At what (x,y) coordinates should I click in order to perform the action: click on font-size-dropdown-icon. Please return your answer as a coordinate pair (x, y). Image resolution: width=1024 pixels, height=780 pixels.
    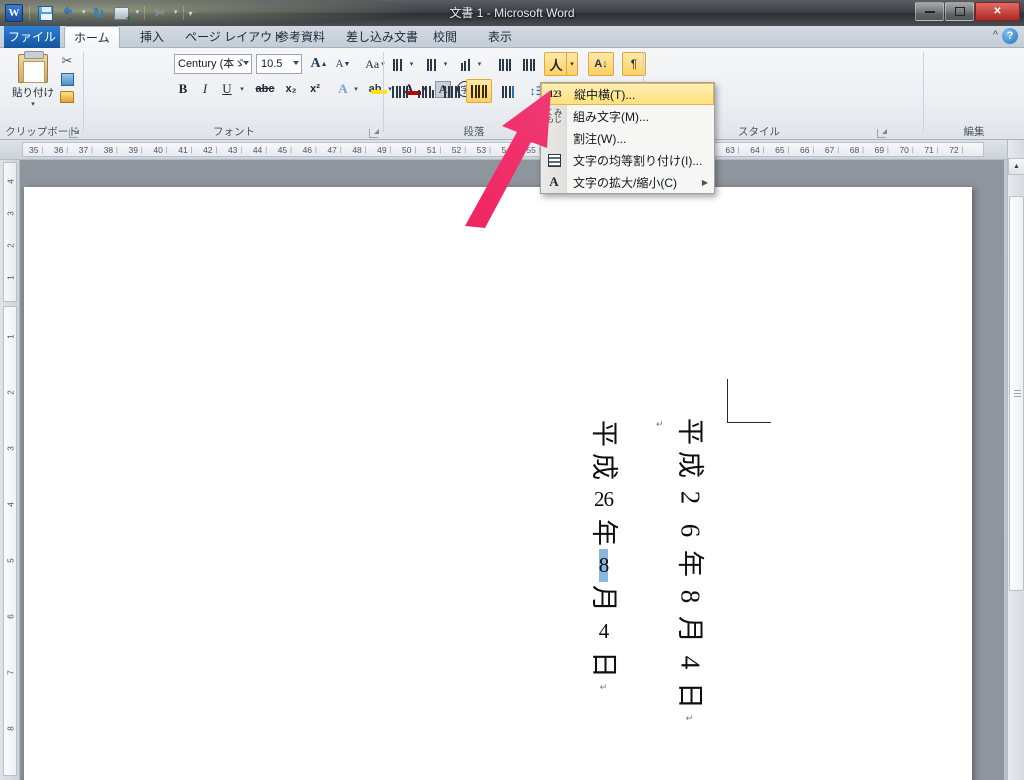
    Looking at the image, I should click on (296, 63).